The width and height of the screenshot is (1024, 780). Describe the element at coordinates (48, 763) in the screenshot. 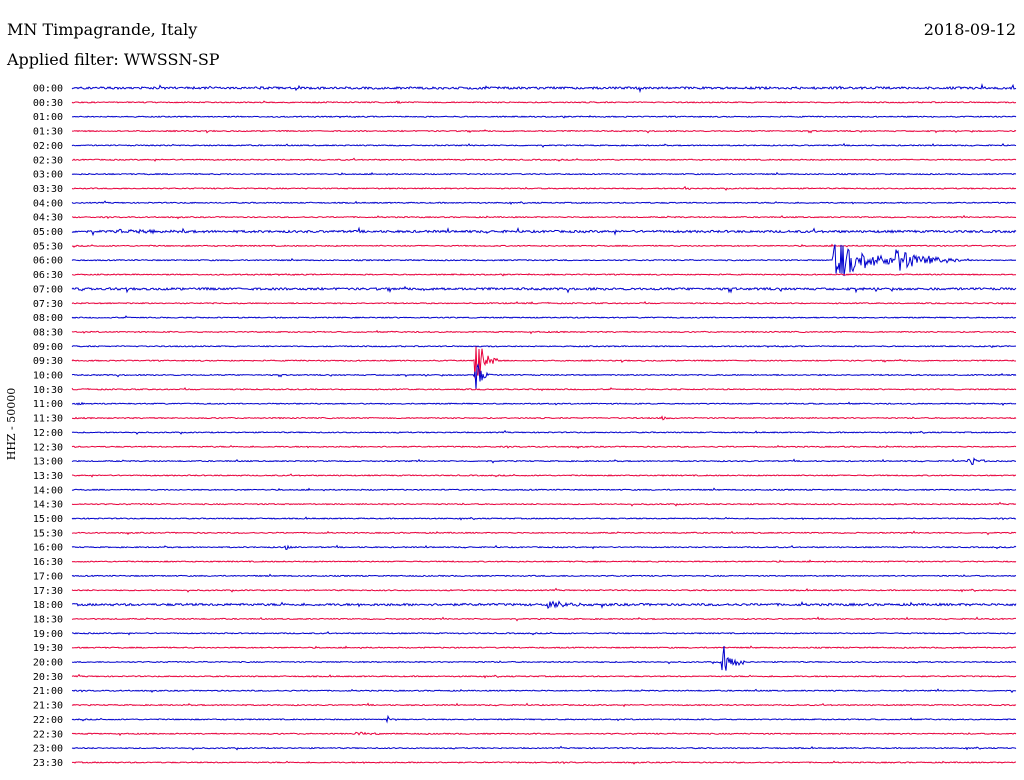

I see `row-time-label: 23:30` at that location.